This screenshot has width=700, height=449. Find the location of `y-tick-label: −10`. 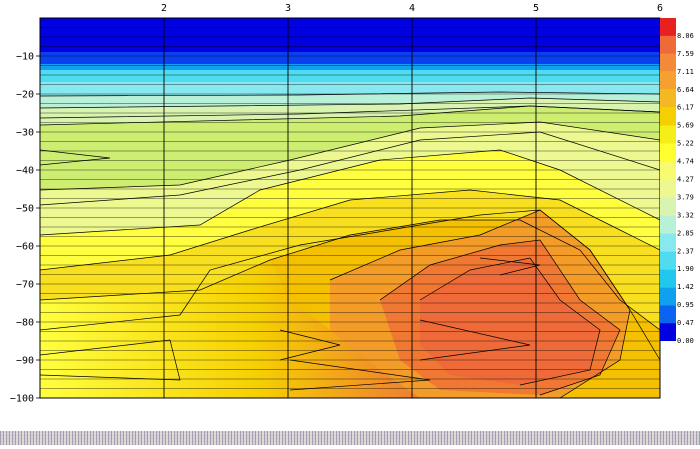

y-tick-label: −10 is located at coordinates (25, 57).